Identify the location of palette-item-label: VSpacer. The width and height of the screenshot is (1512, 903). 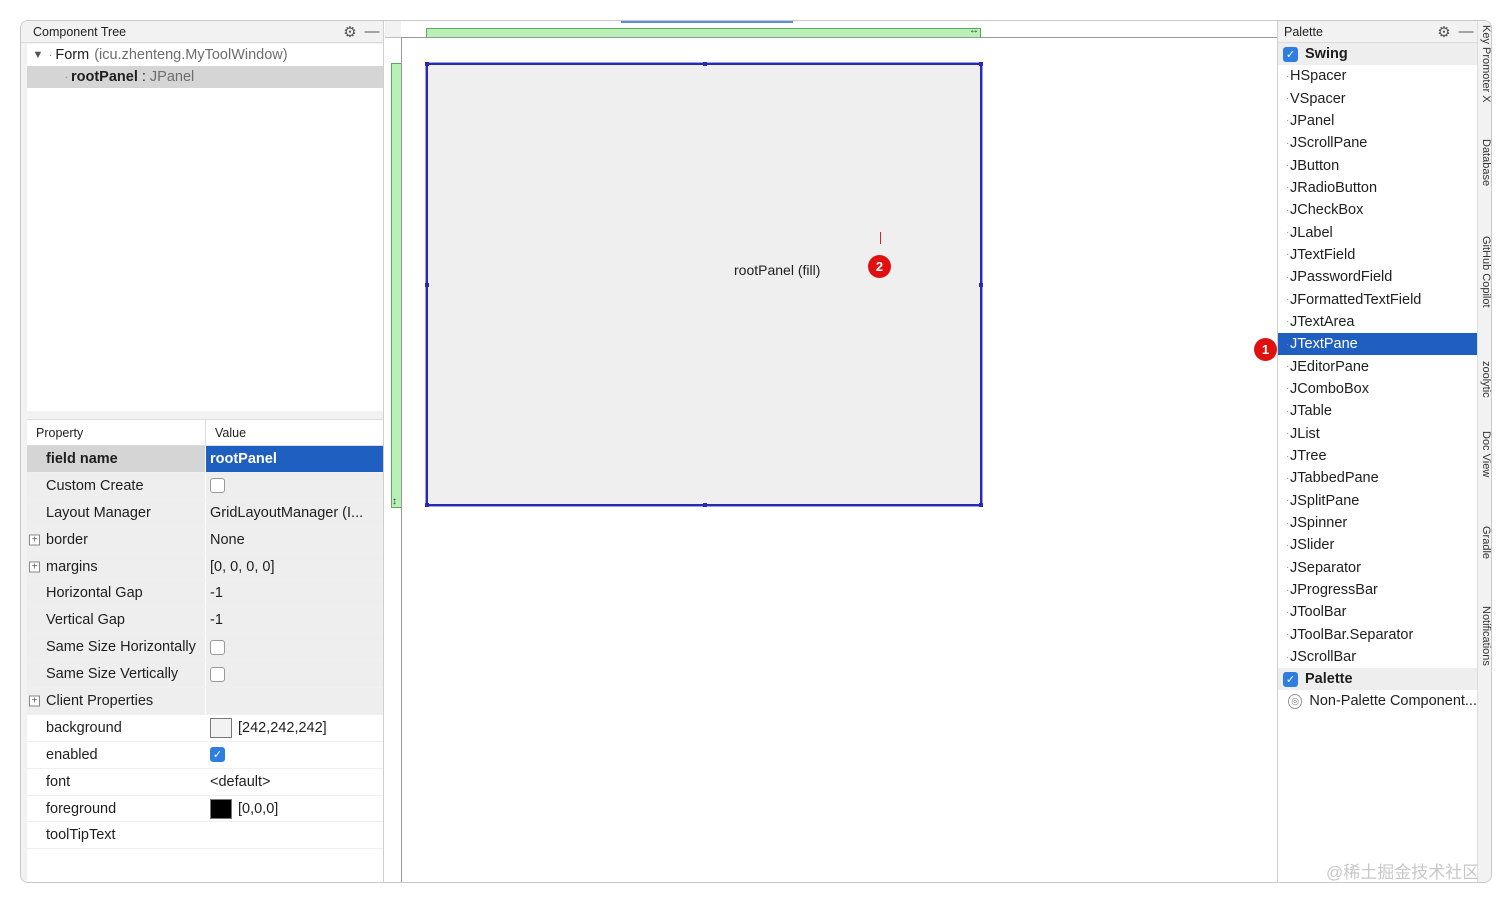
(1318, 98).